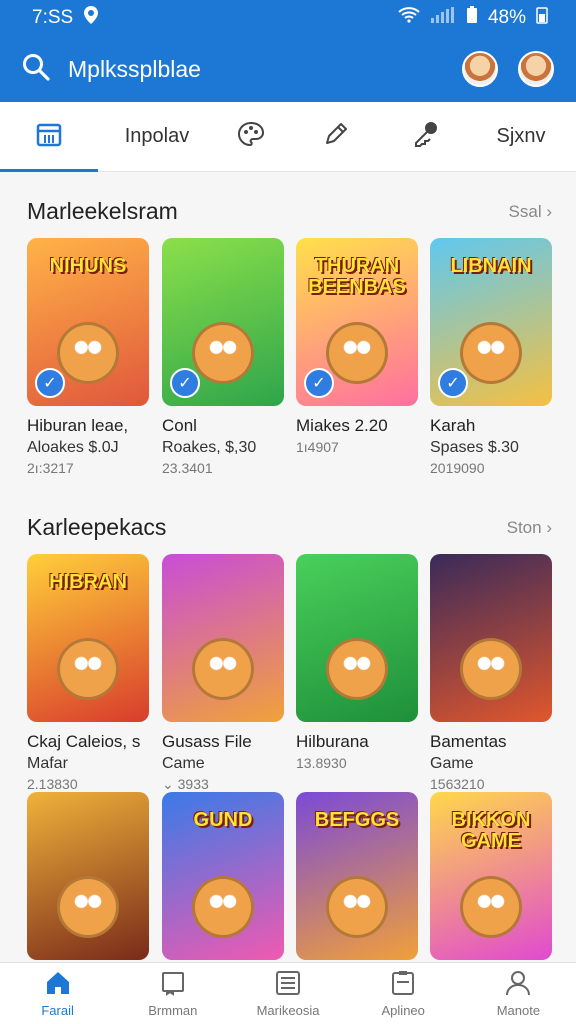 This screenshot has height=1024, width=576. I want to click on thumbnail-title: LIBNAIN, so click(491, 266).